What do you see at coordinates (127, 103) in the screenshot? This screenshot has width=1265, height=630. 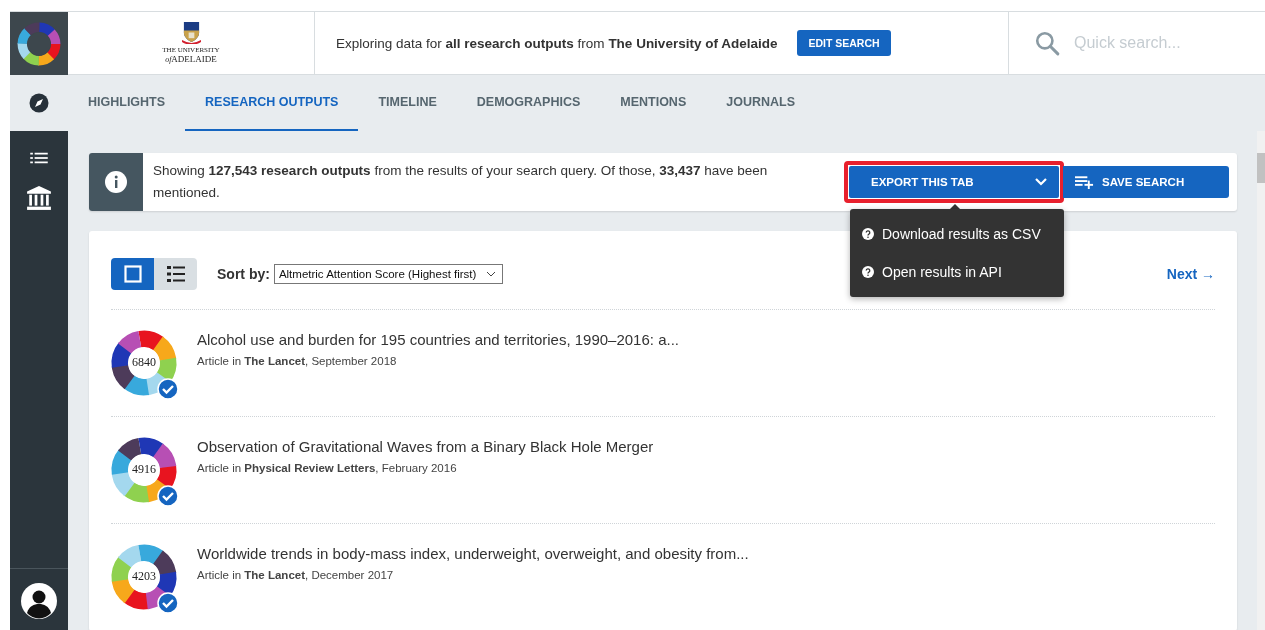 I see `nav-tab: HIGHLIGHTS` at bounding box center [127, 103].